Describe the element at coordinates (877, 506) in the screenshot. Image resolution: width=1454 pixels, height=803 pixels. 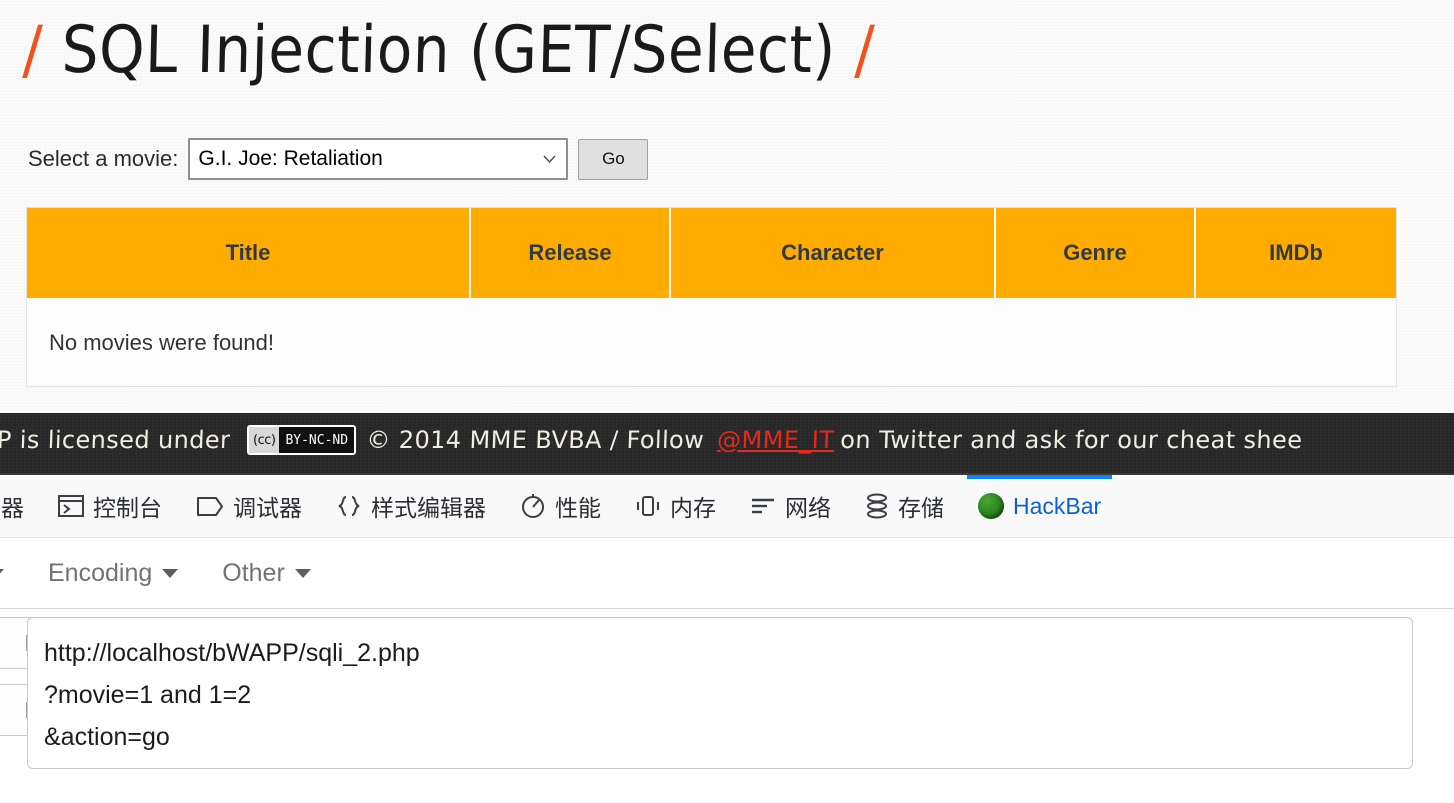
I see `storage-icon` at that location.